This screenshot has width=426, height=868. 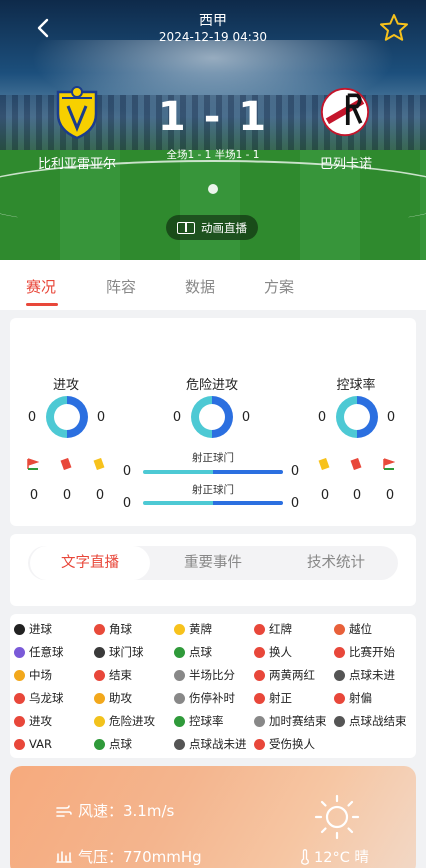 What do you see at coordinates (324, 464) in the screenshot?
I see `yellow-card-icon-away` at bounding box center [324, 464].